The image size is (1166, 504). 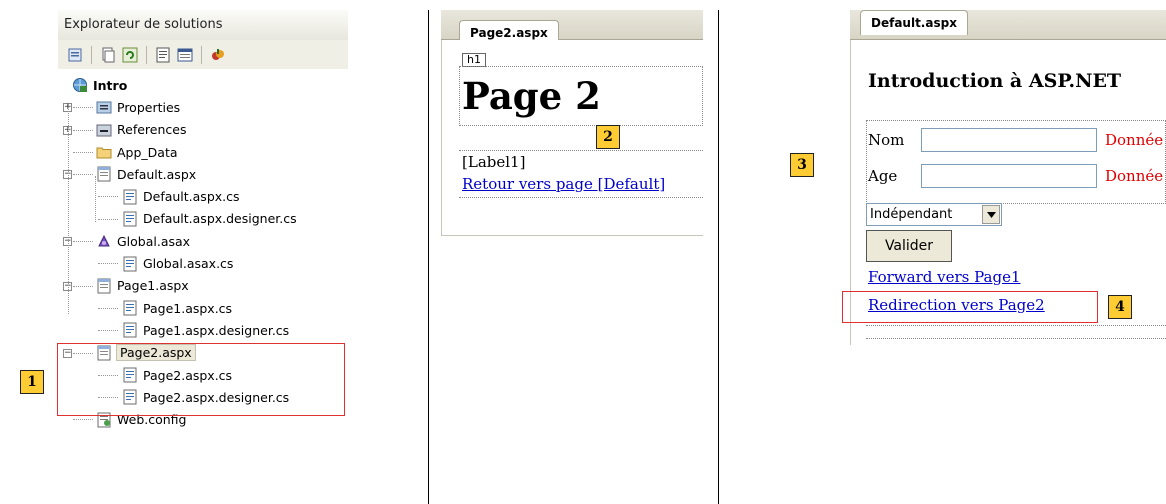 I want to click on tree-item-label: Global.asax.cs, so click(x=188, y=264).